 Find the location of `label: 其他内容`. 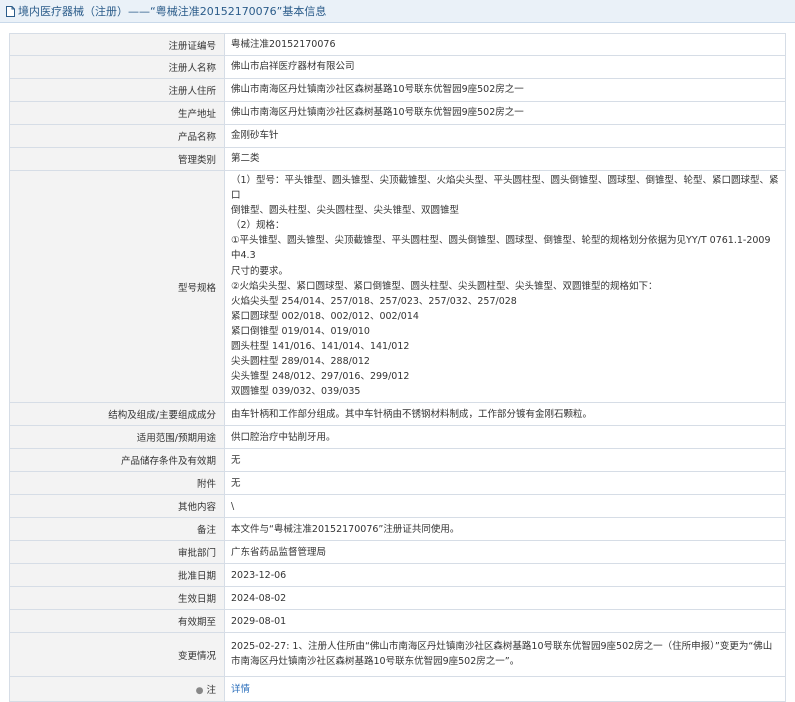

label: 其他内容 is located at coordinates (117, 506).